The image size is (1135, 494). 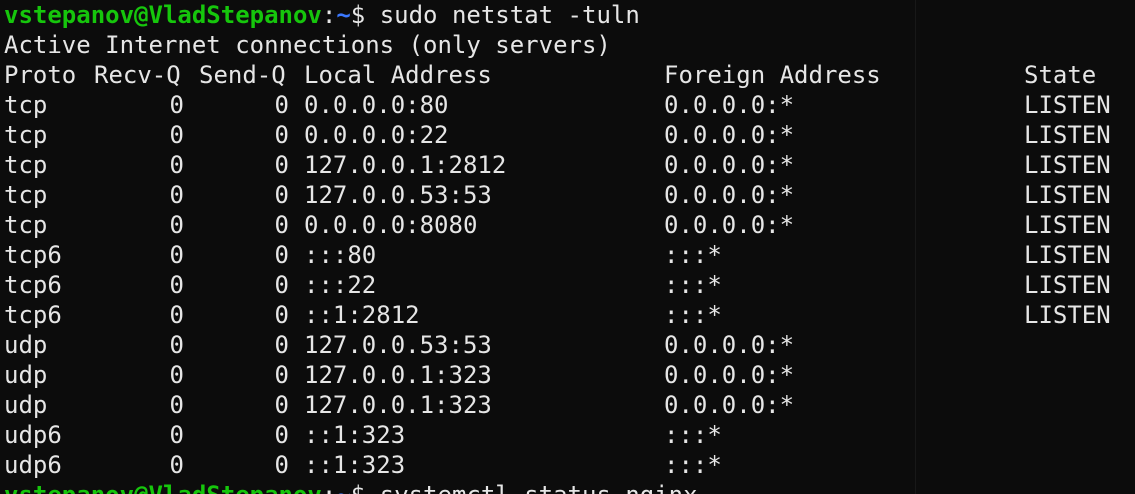 What do you see at coordinates (569, 165) in the screenshot?
I see `table-row: tcp 0 0 127.0.0.1:2812 0.0.0.0:* LISTEN` at bounding box center [569, 165].